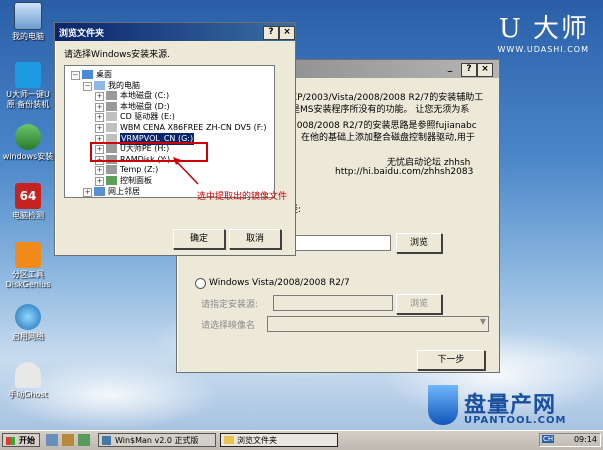 The width and height of the screenshot is (603, 450). I want to click on upantool-logo: 盘量产网 UPANTOOL.COM, so click(514, 407).